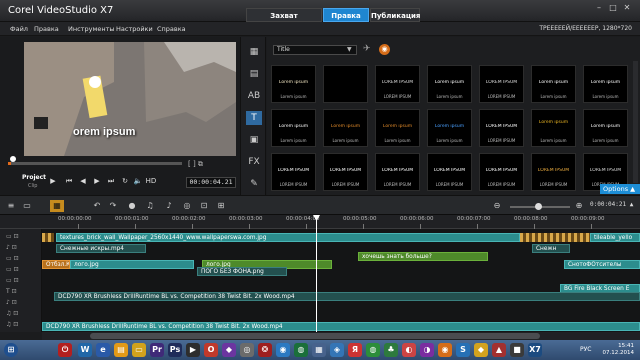 This screenshot has height=360, width=640. Describe the element at coordinates (195, 164) in the screenshot. I see `mark-in-out-icon: [ ] ⧉` at that location.